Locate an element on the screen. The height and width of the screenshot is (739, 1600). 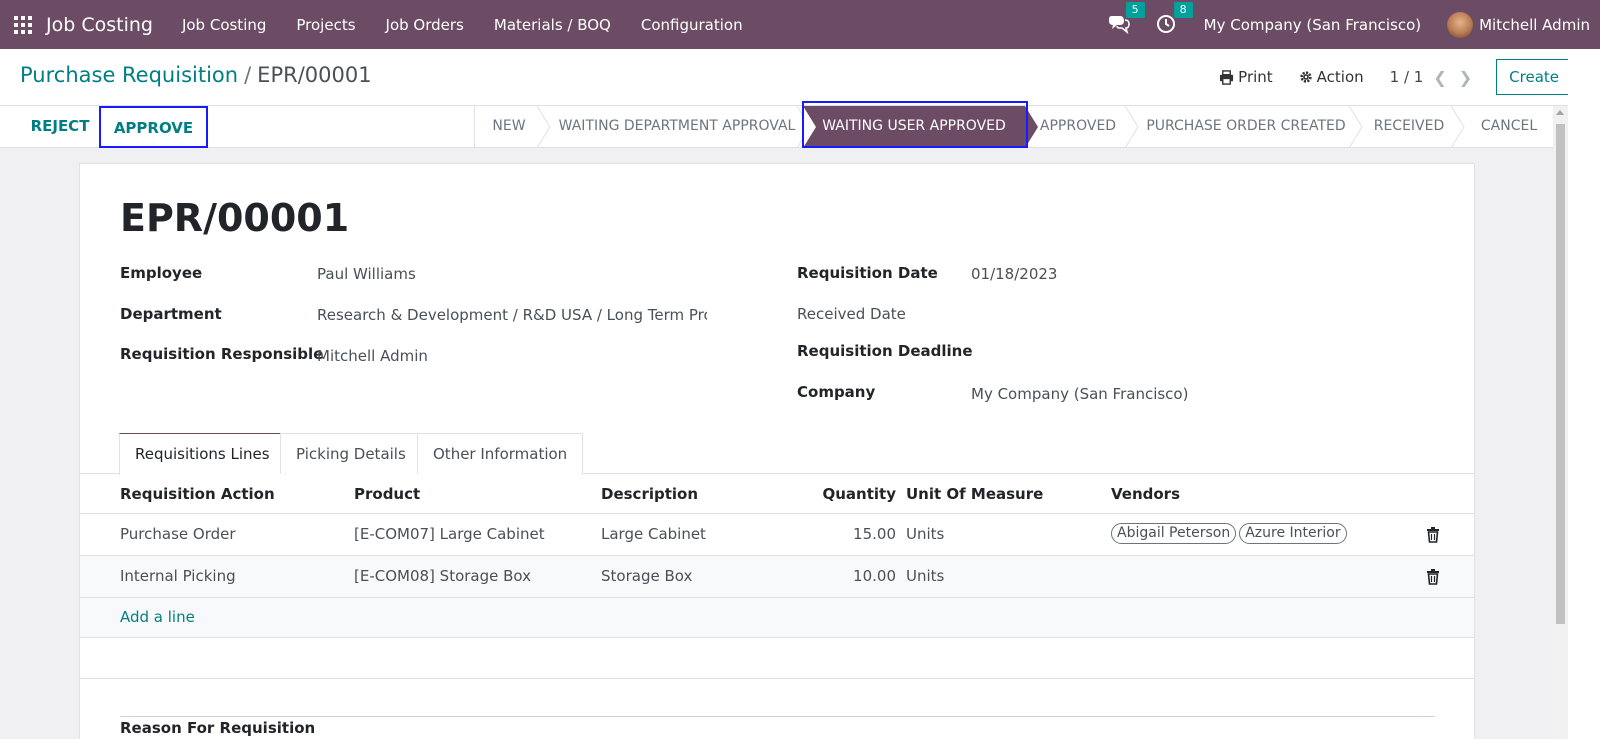
print-button: Print is located at coordinates (1246, 77).